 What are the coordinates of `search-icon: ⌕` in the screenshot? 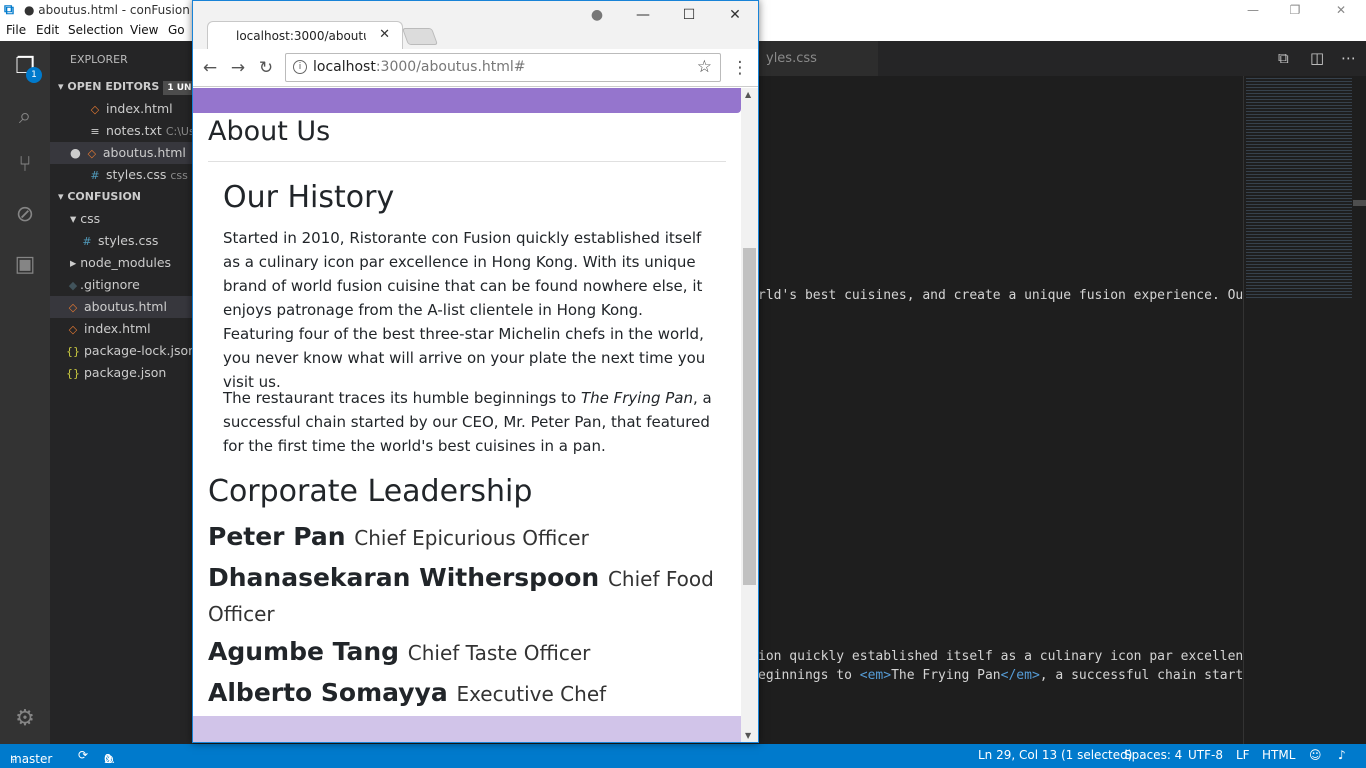 It's located at (25, 117).